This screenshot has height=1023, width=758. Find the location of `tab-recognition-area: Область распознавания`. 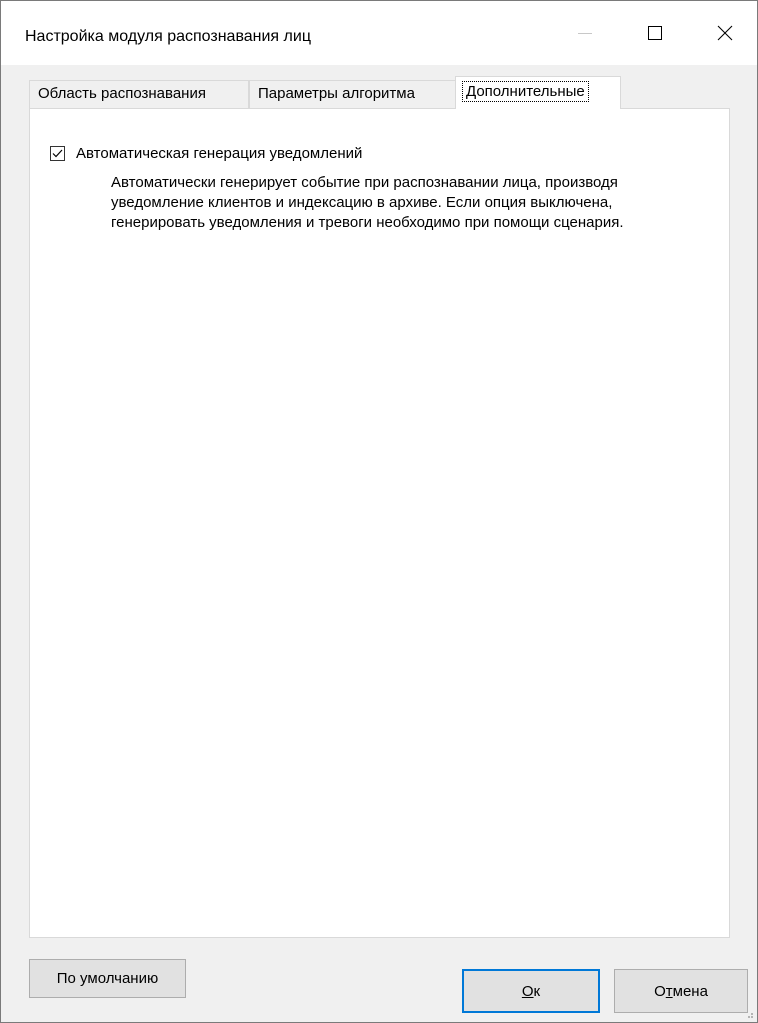

tab-recognition-area: Область распознавания is located at coordinates (139, 94).